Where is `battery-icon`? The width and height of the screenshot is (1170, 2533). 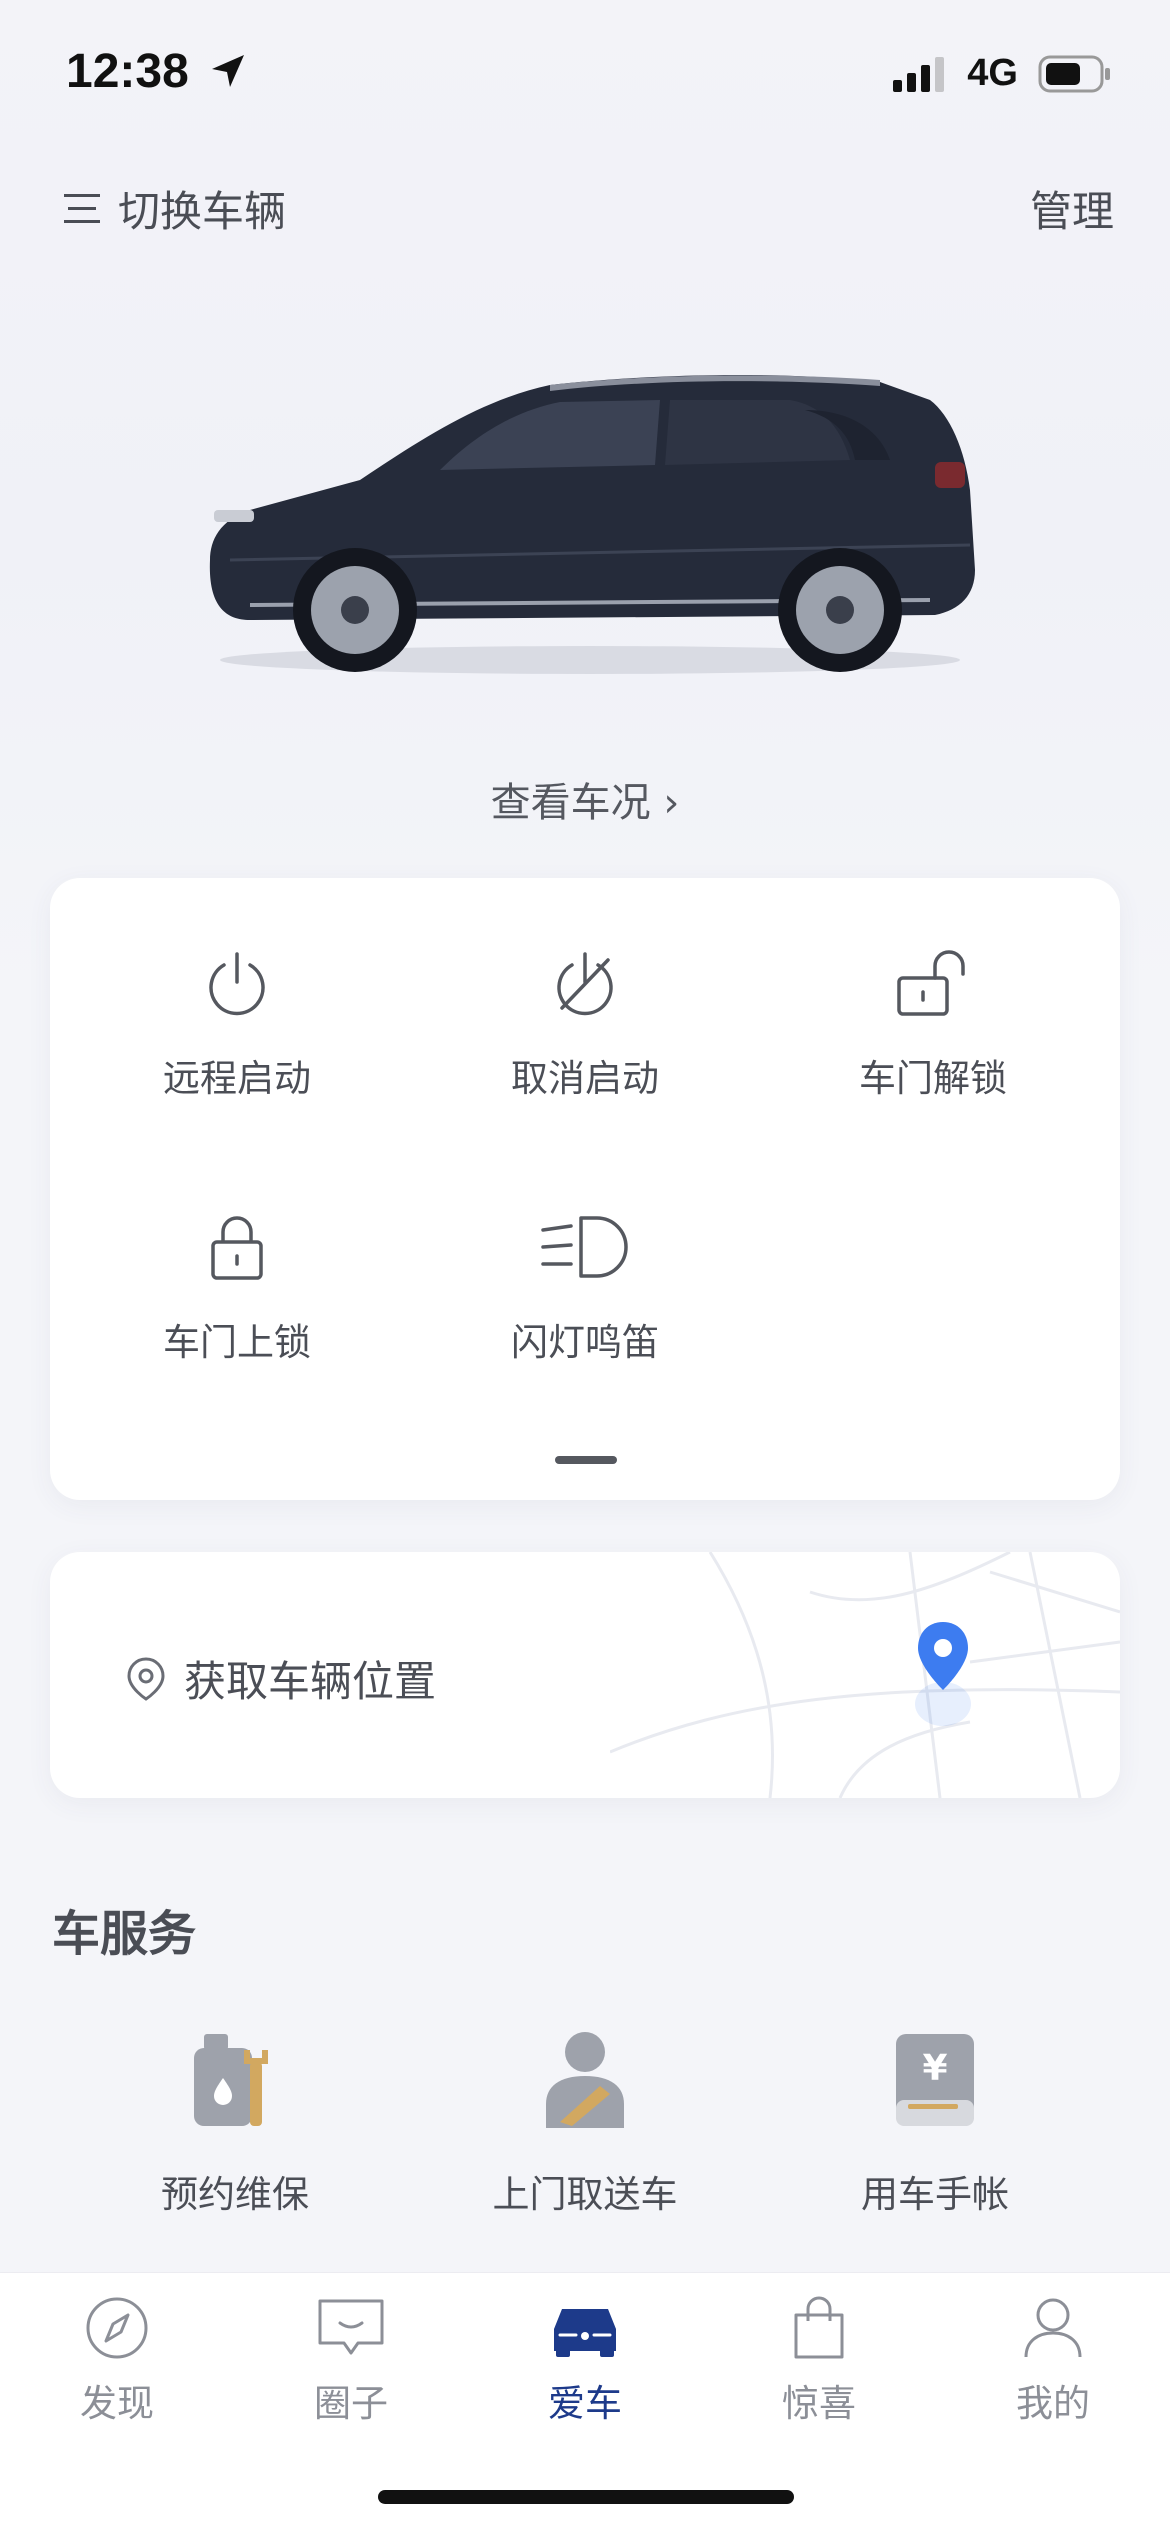 battery-icon is located at coordinates (1074, 73).